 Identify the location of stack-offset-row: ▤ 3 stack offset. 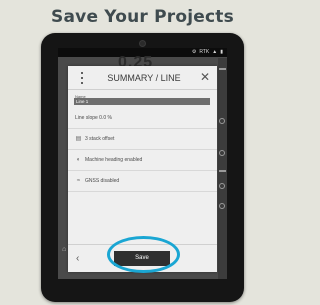
(142, 139).